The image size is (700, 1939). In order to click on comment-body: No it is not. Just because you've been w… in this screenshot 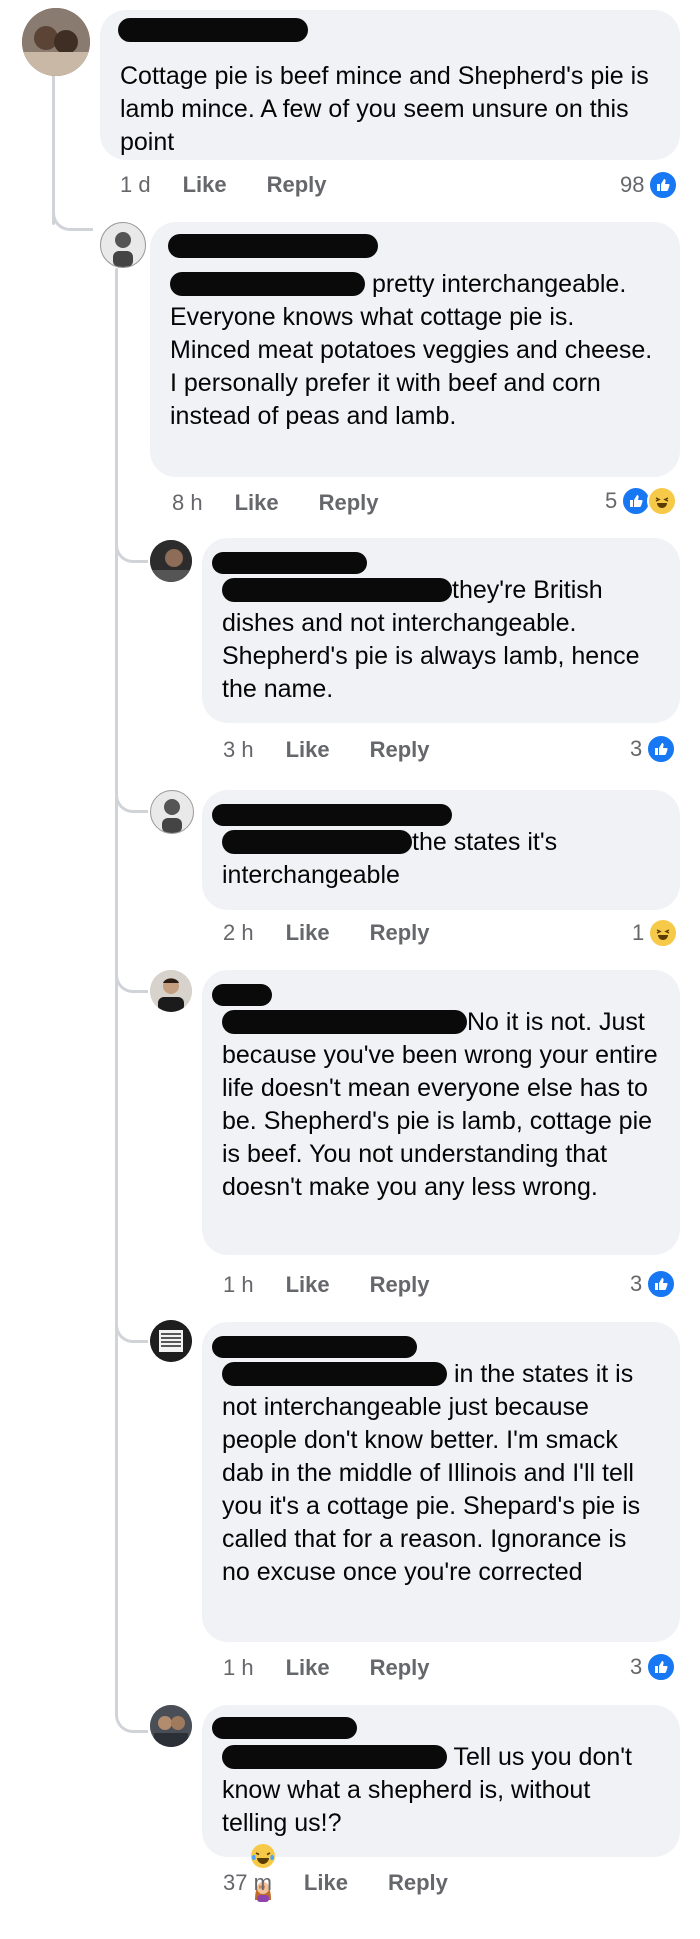, I will do `click(443, 1104)`.